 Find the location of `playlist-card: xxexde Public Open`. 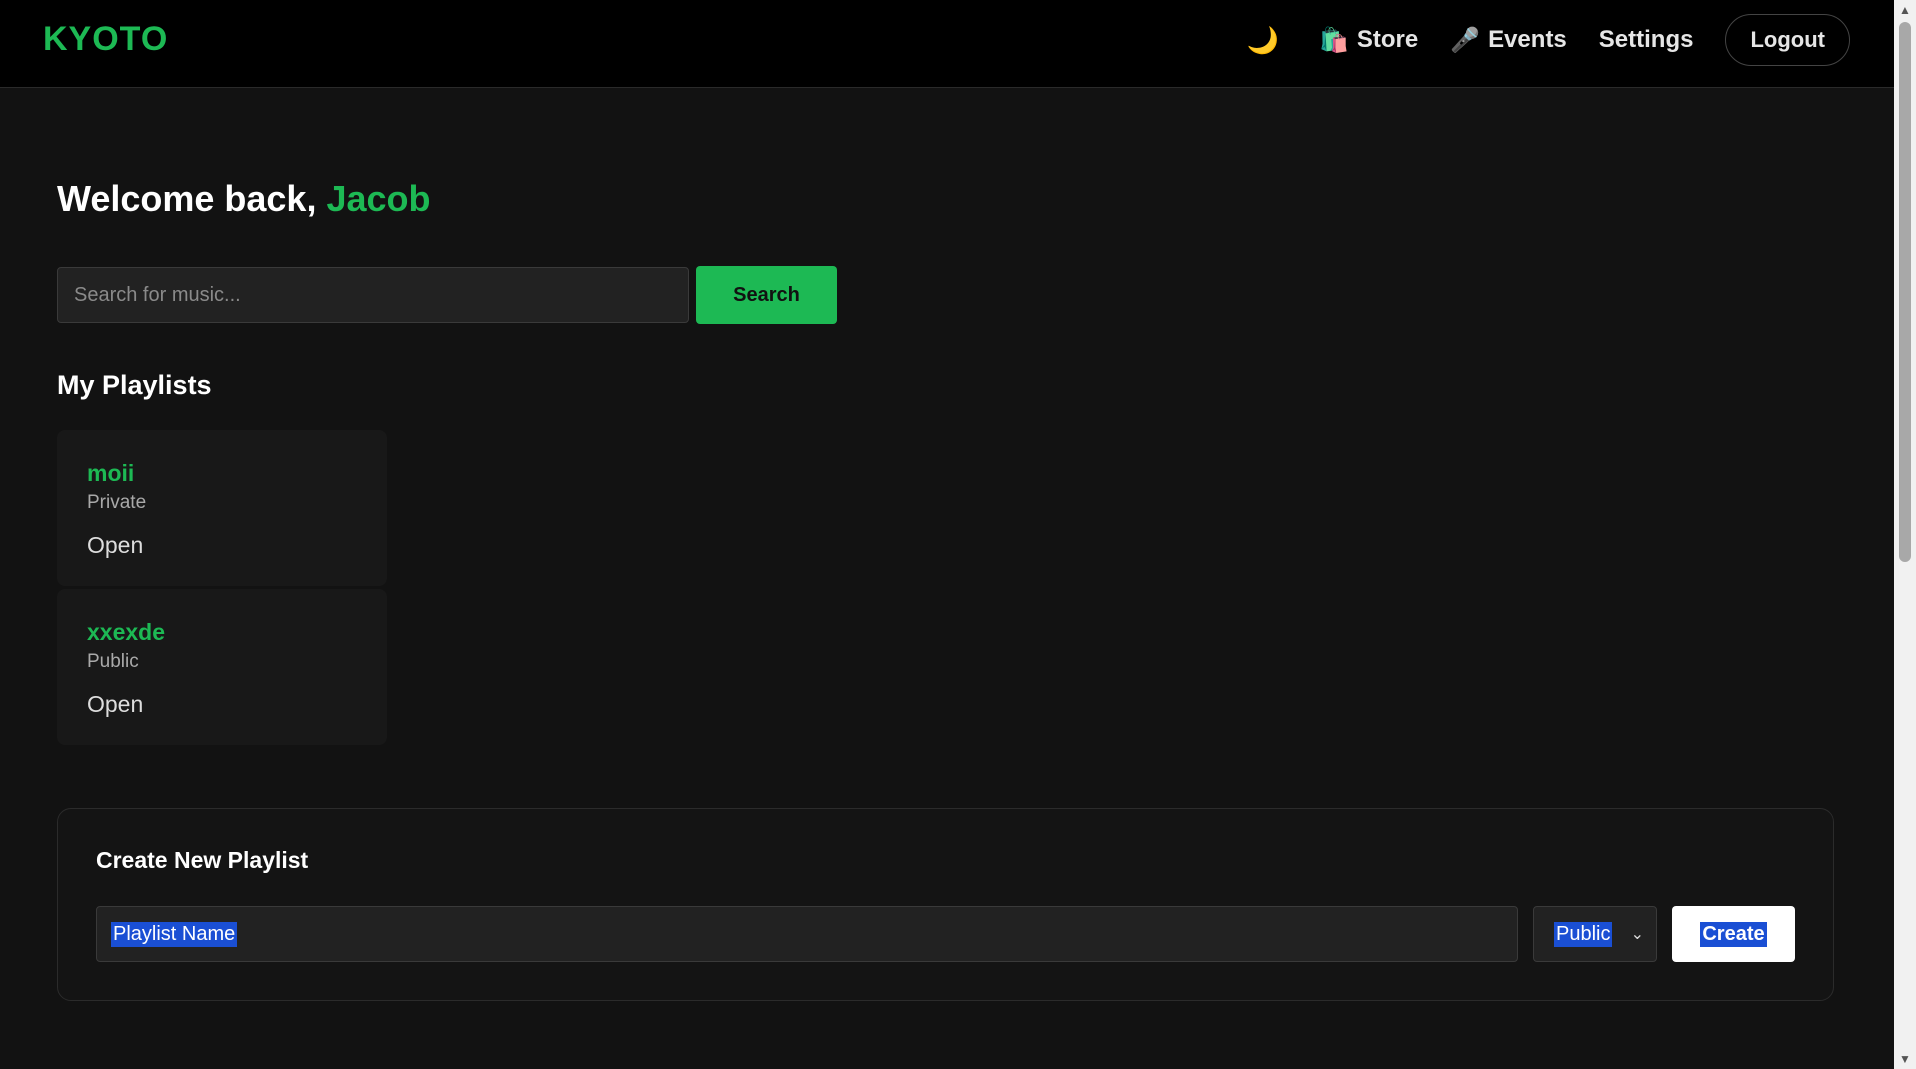

playlist-card: xxexde Public Open is located at coordinates (222, 667).